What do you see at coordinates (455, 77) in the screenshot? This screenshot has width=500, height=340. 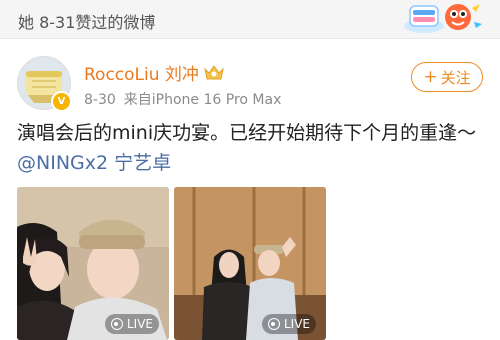 I see `follow-label: 关注` at bounding box center [455, 77].